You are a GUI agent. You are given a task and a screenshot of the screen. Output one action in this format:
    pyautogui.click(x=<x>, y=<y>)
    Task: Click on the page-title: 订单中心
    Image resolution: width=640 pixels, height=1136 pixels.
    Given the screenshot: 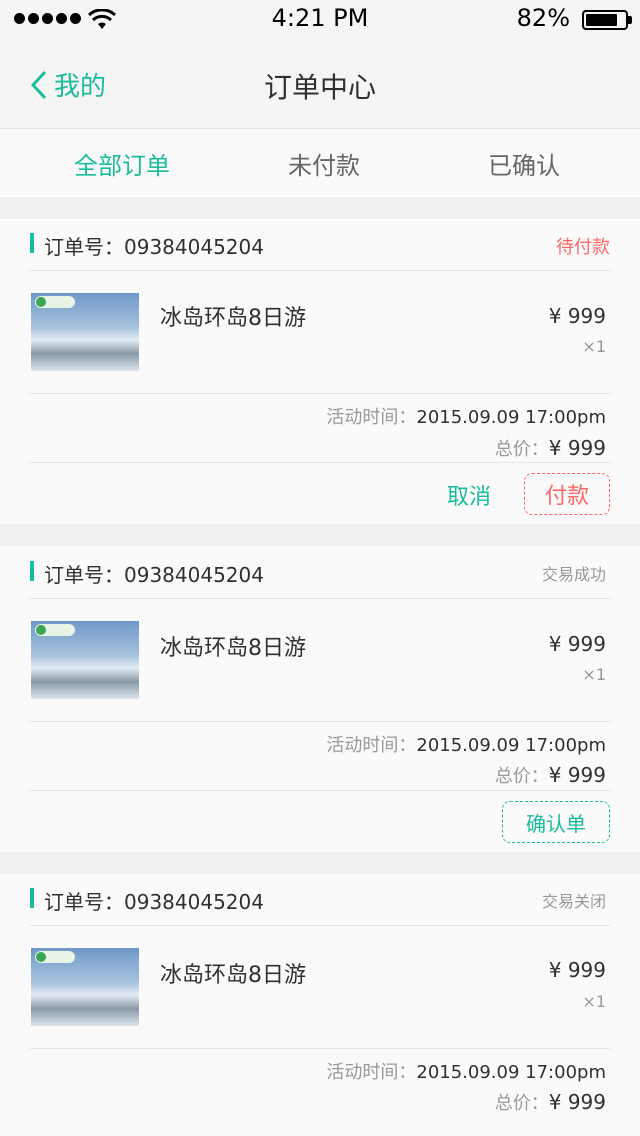 What is the action you would take?
    pyautogui.click(x=319, y=87)
    